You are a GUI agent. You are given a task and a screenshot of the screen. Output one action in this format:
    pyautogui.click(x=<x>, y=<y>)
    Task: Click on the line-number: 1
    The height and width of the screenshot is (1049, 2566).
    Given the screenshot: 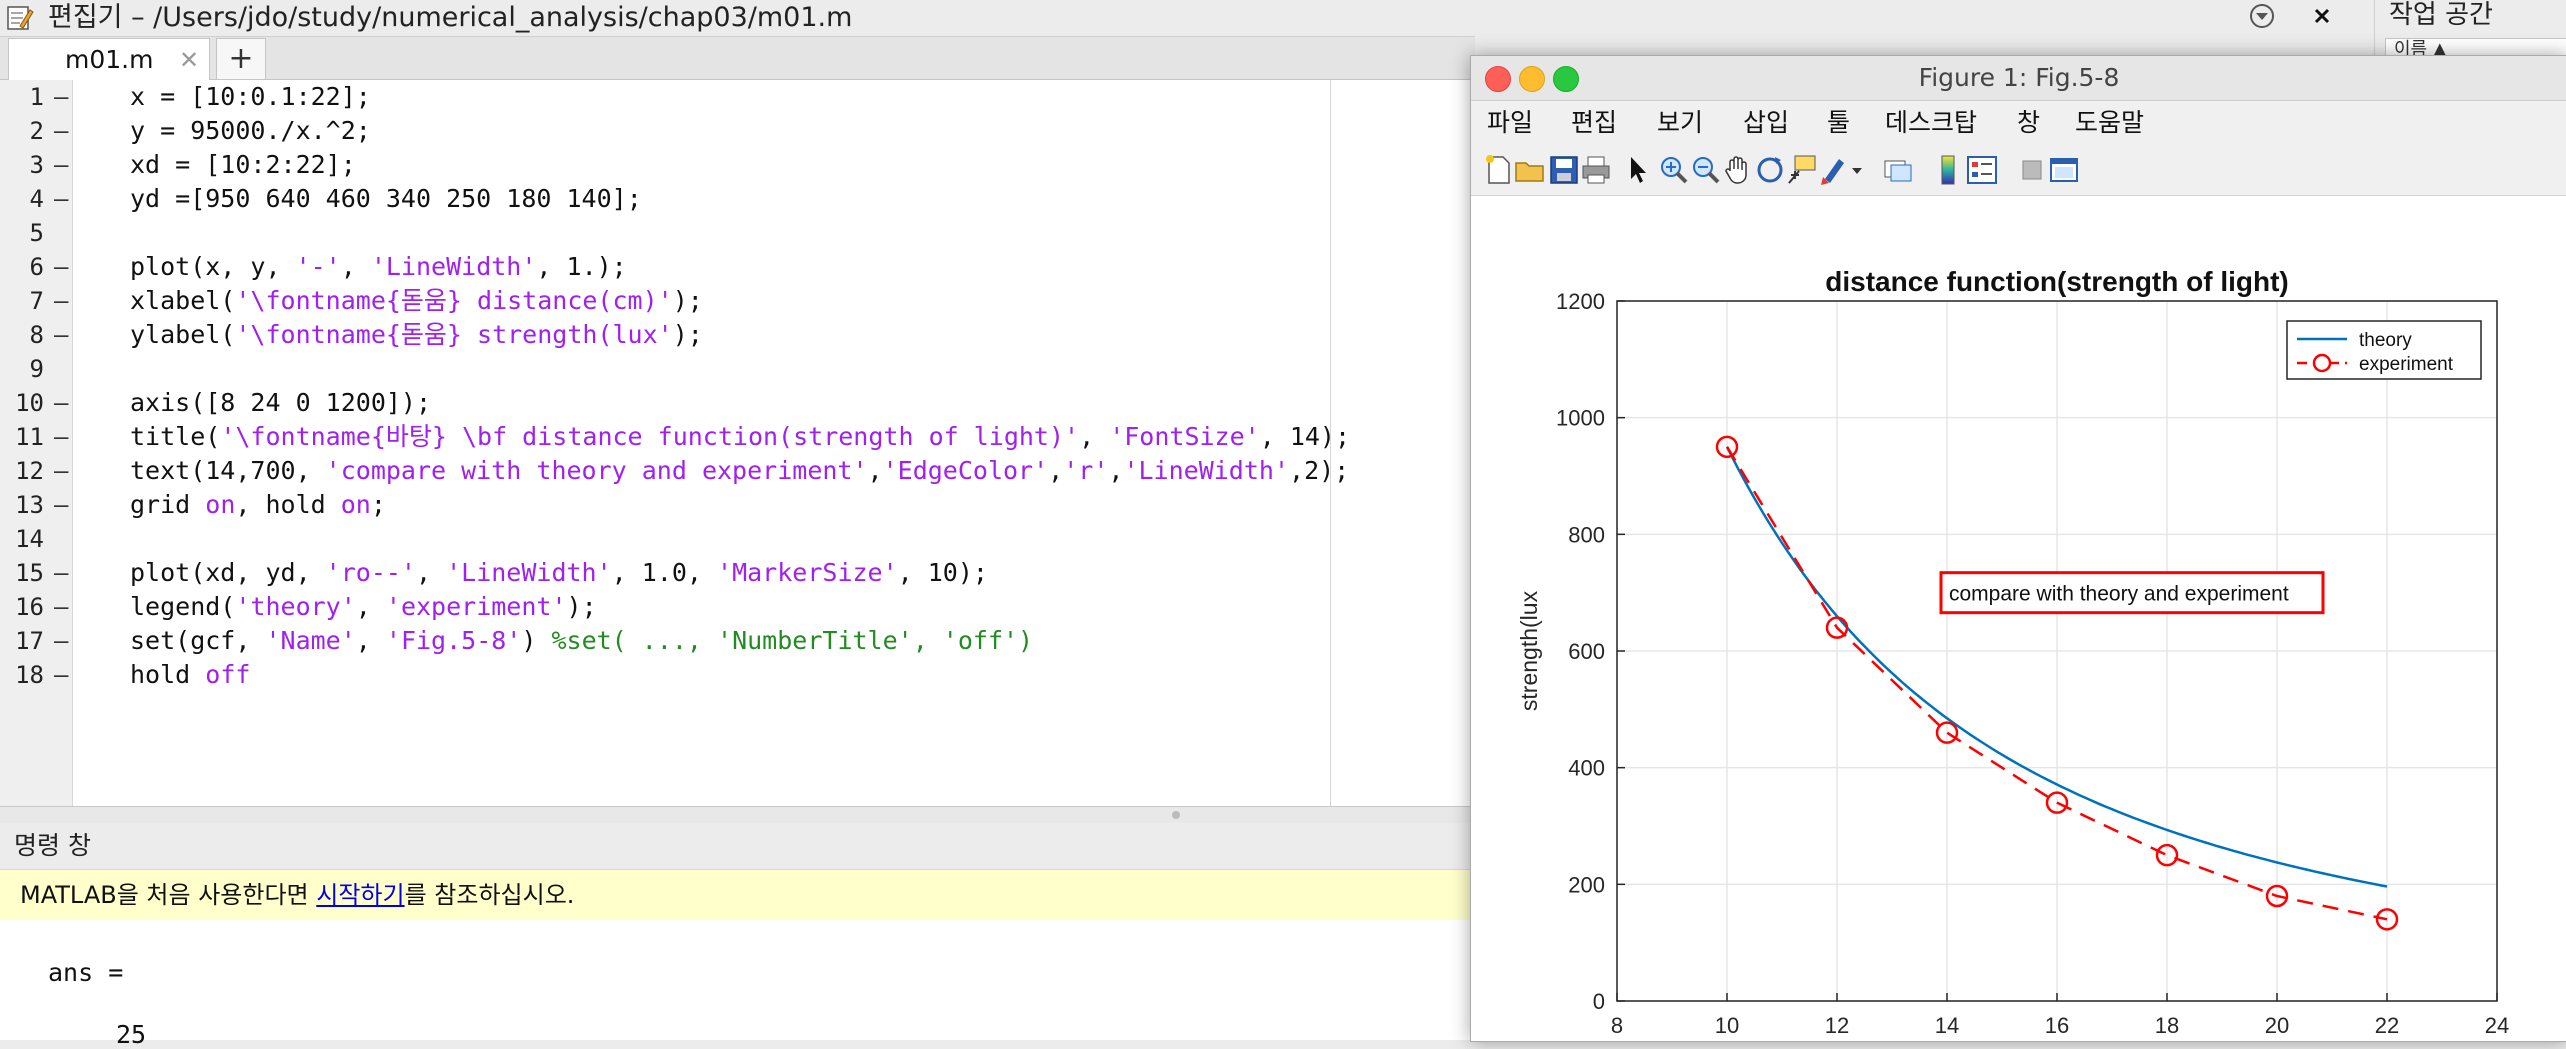 What is the action you would take?
    pyautogui.click(x=36, y=97)
    